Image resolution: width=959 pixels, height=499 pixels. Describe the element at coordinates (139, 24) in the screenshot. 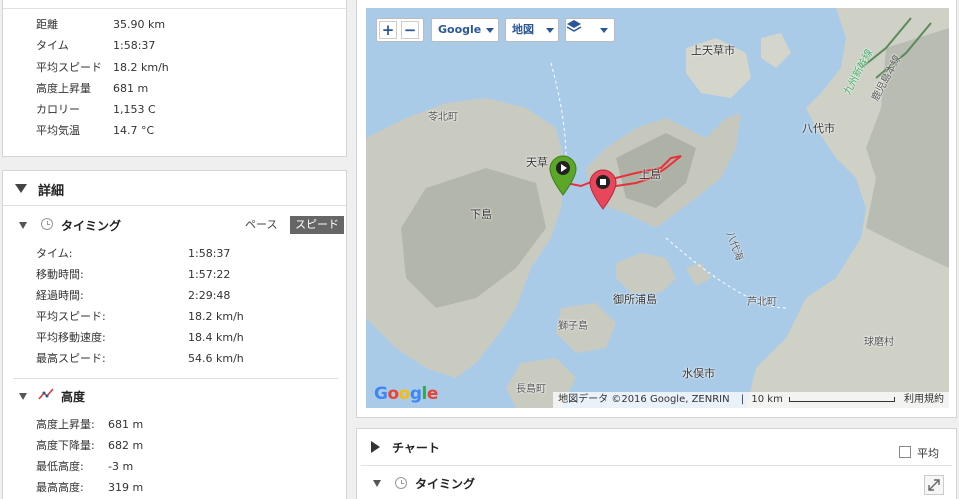

I see `summary-value: 35.90 km` at that location.